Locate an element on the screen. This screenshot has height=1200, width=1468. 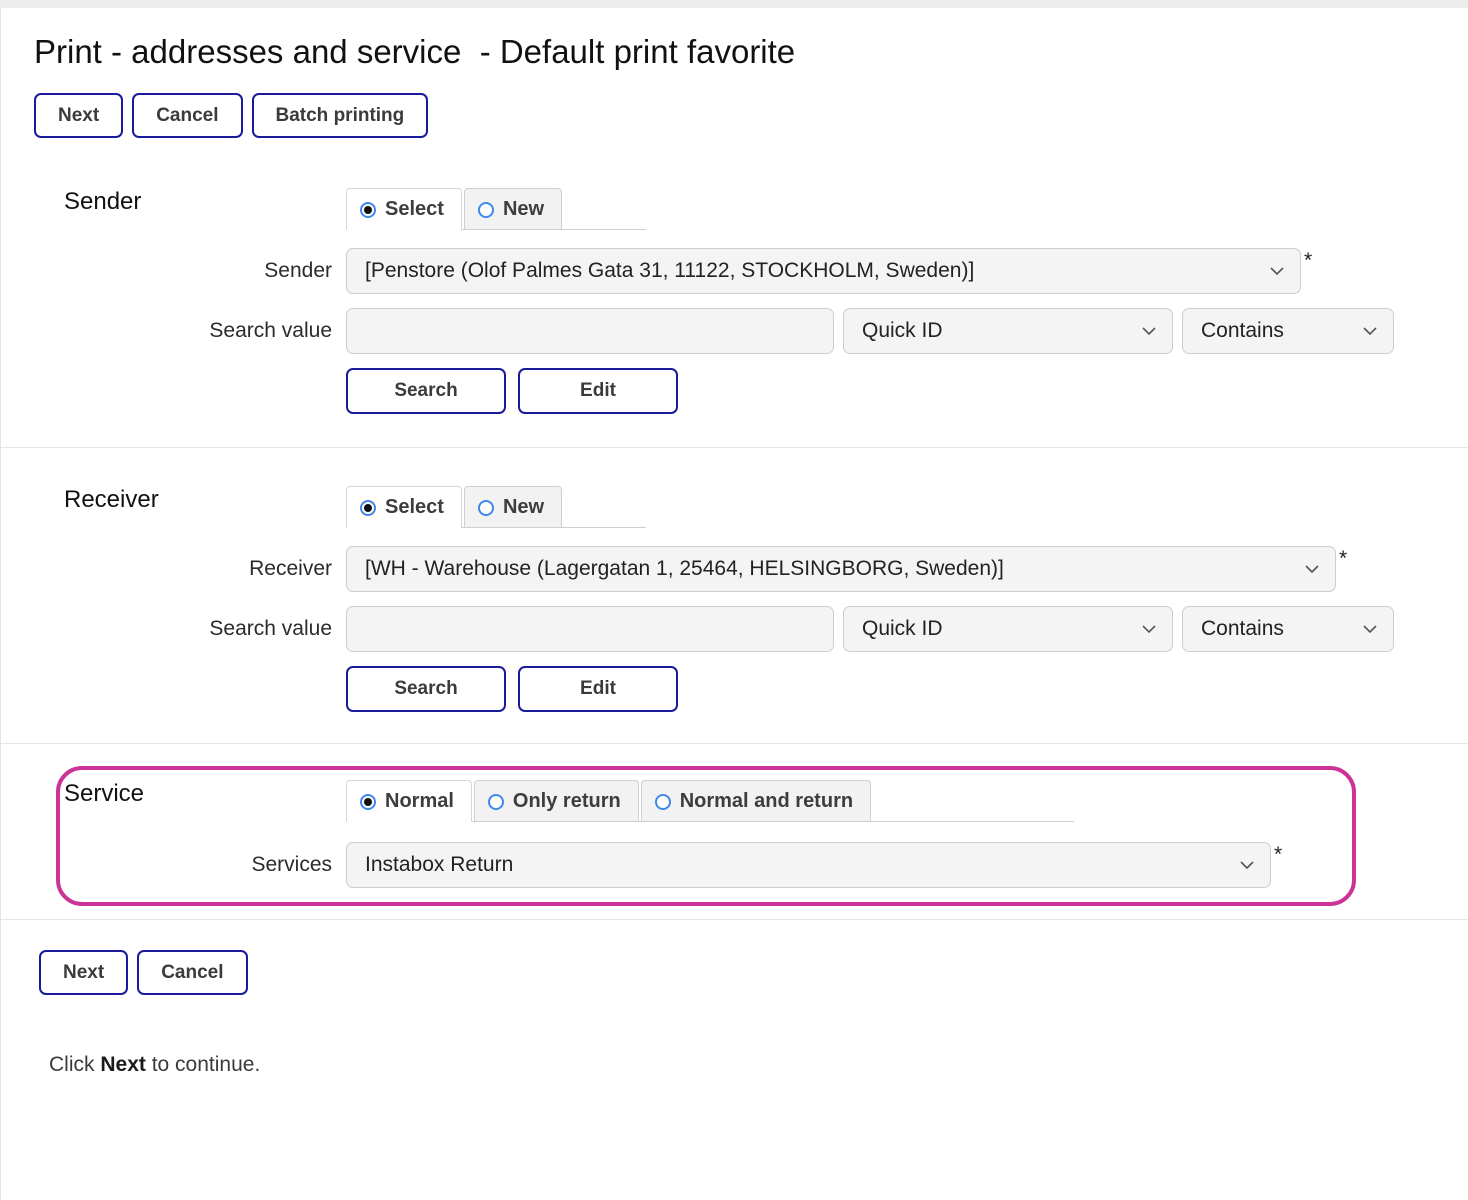
sender-section-label: Sender is located at coordinates (103, 201).